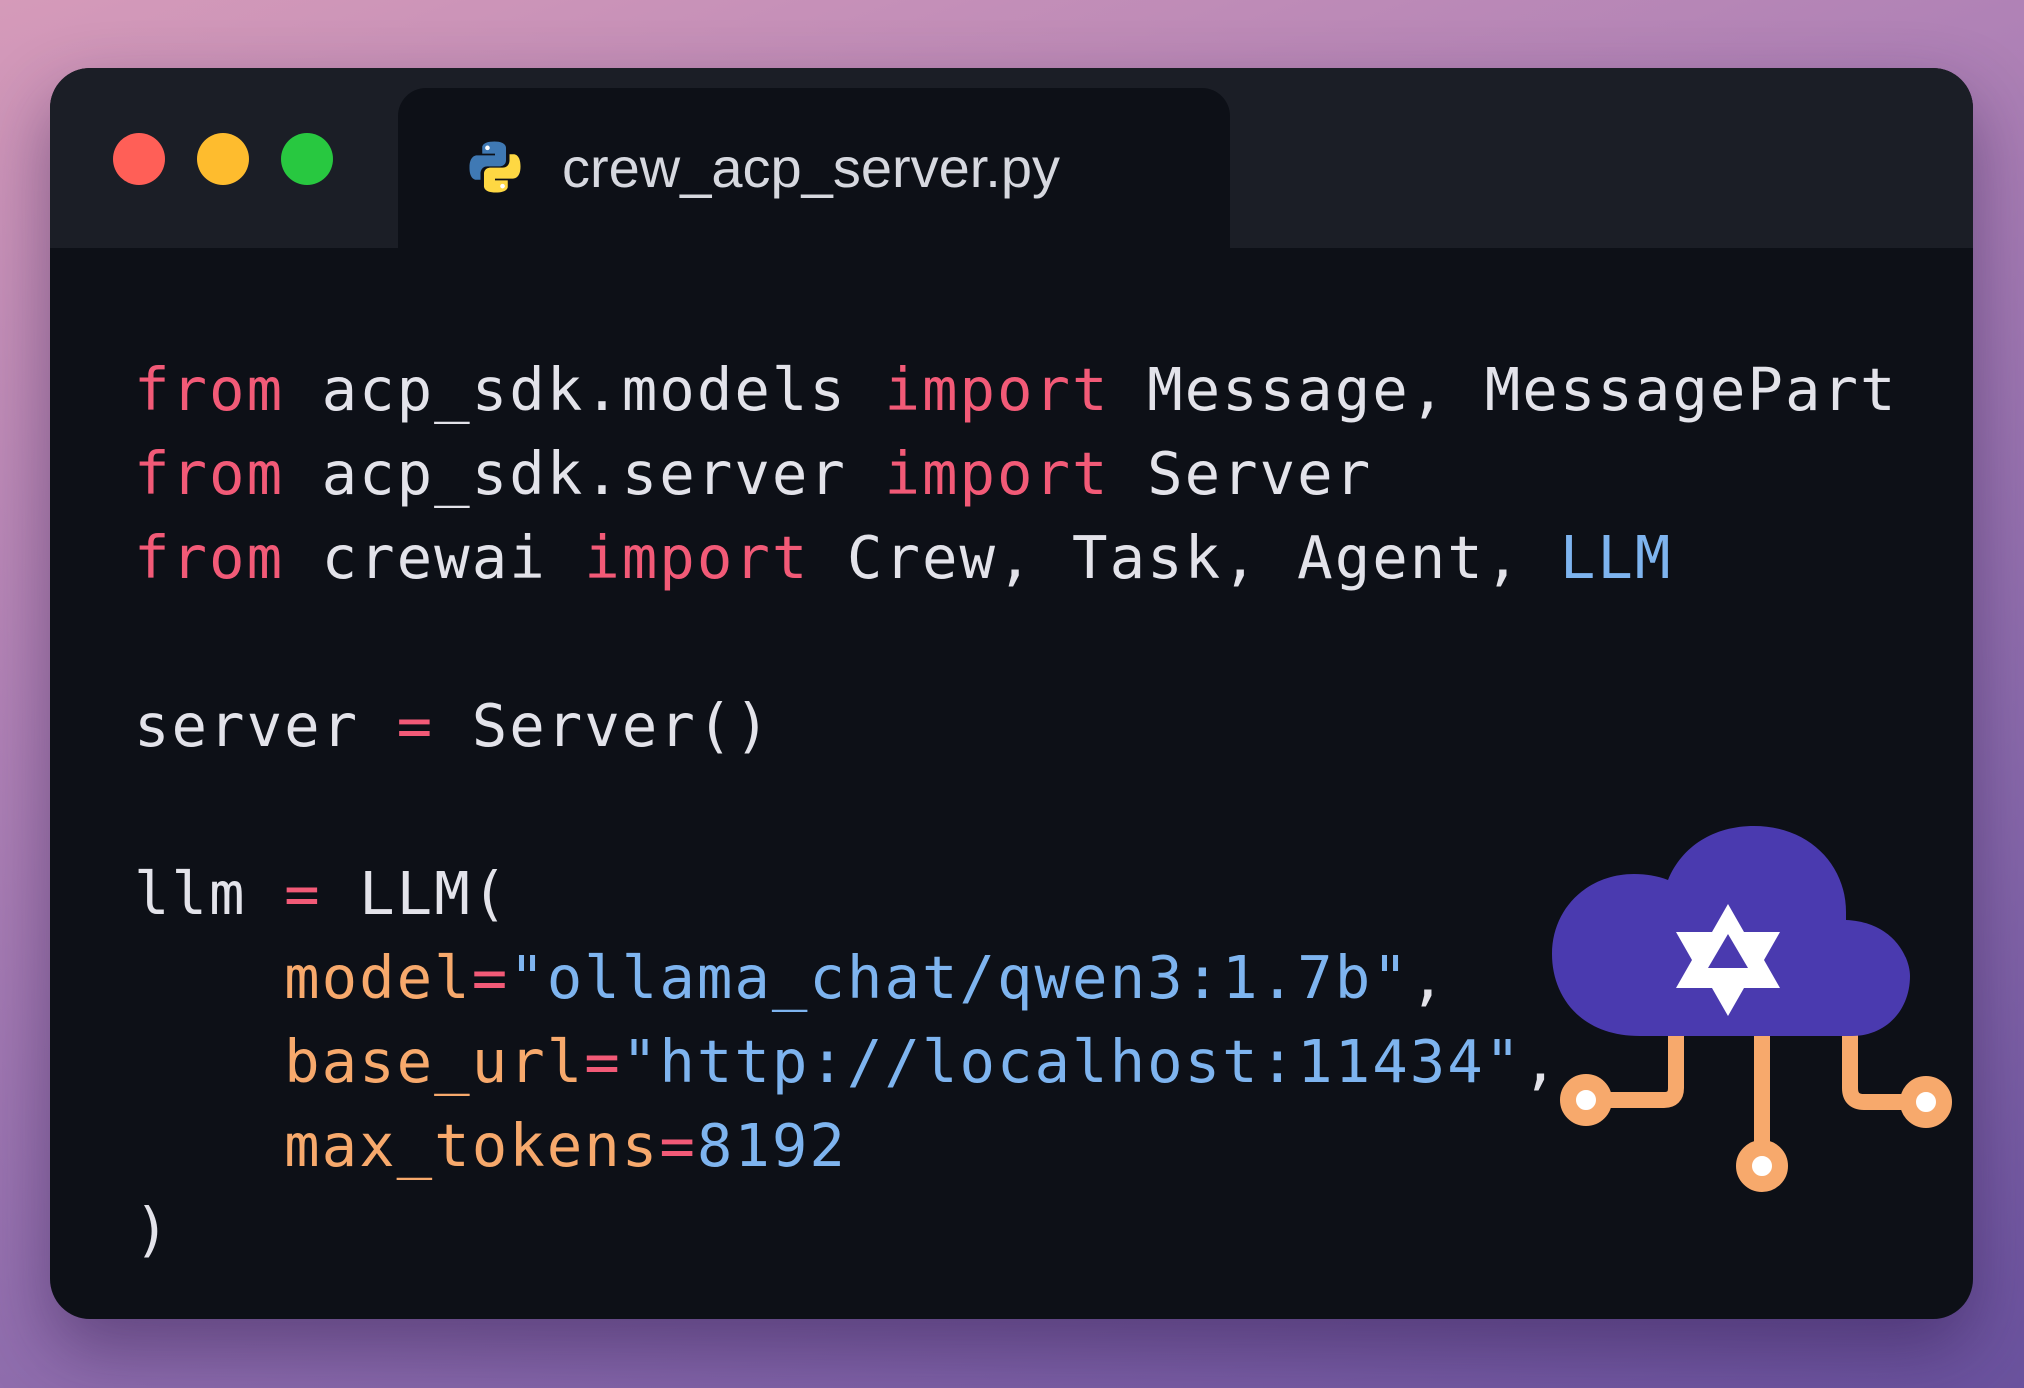 This screenshot has width=2024, height=1388. Describe the element at coordinates (472, 1145) in the screenshot. I see `code-token-param: max_tokens` at that location.